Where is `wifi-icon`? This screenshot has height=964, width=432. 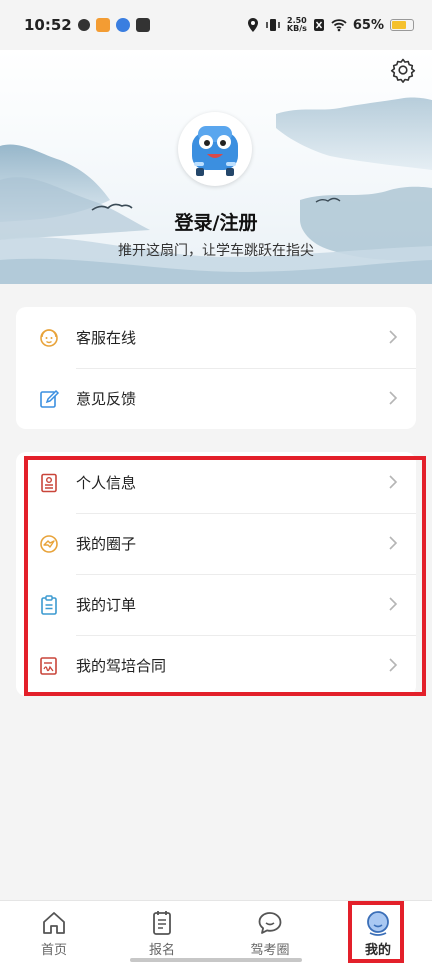 wifi-icon is located at coordinates (339, 25).